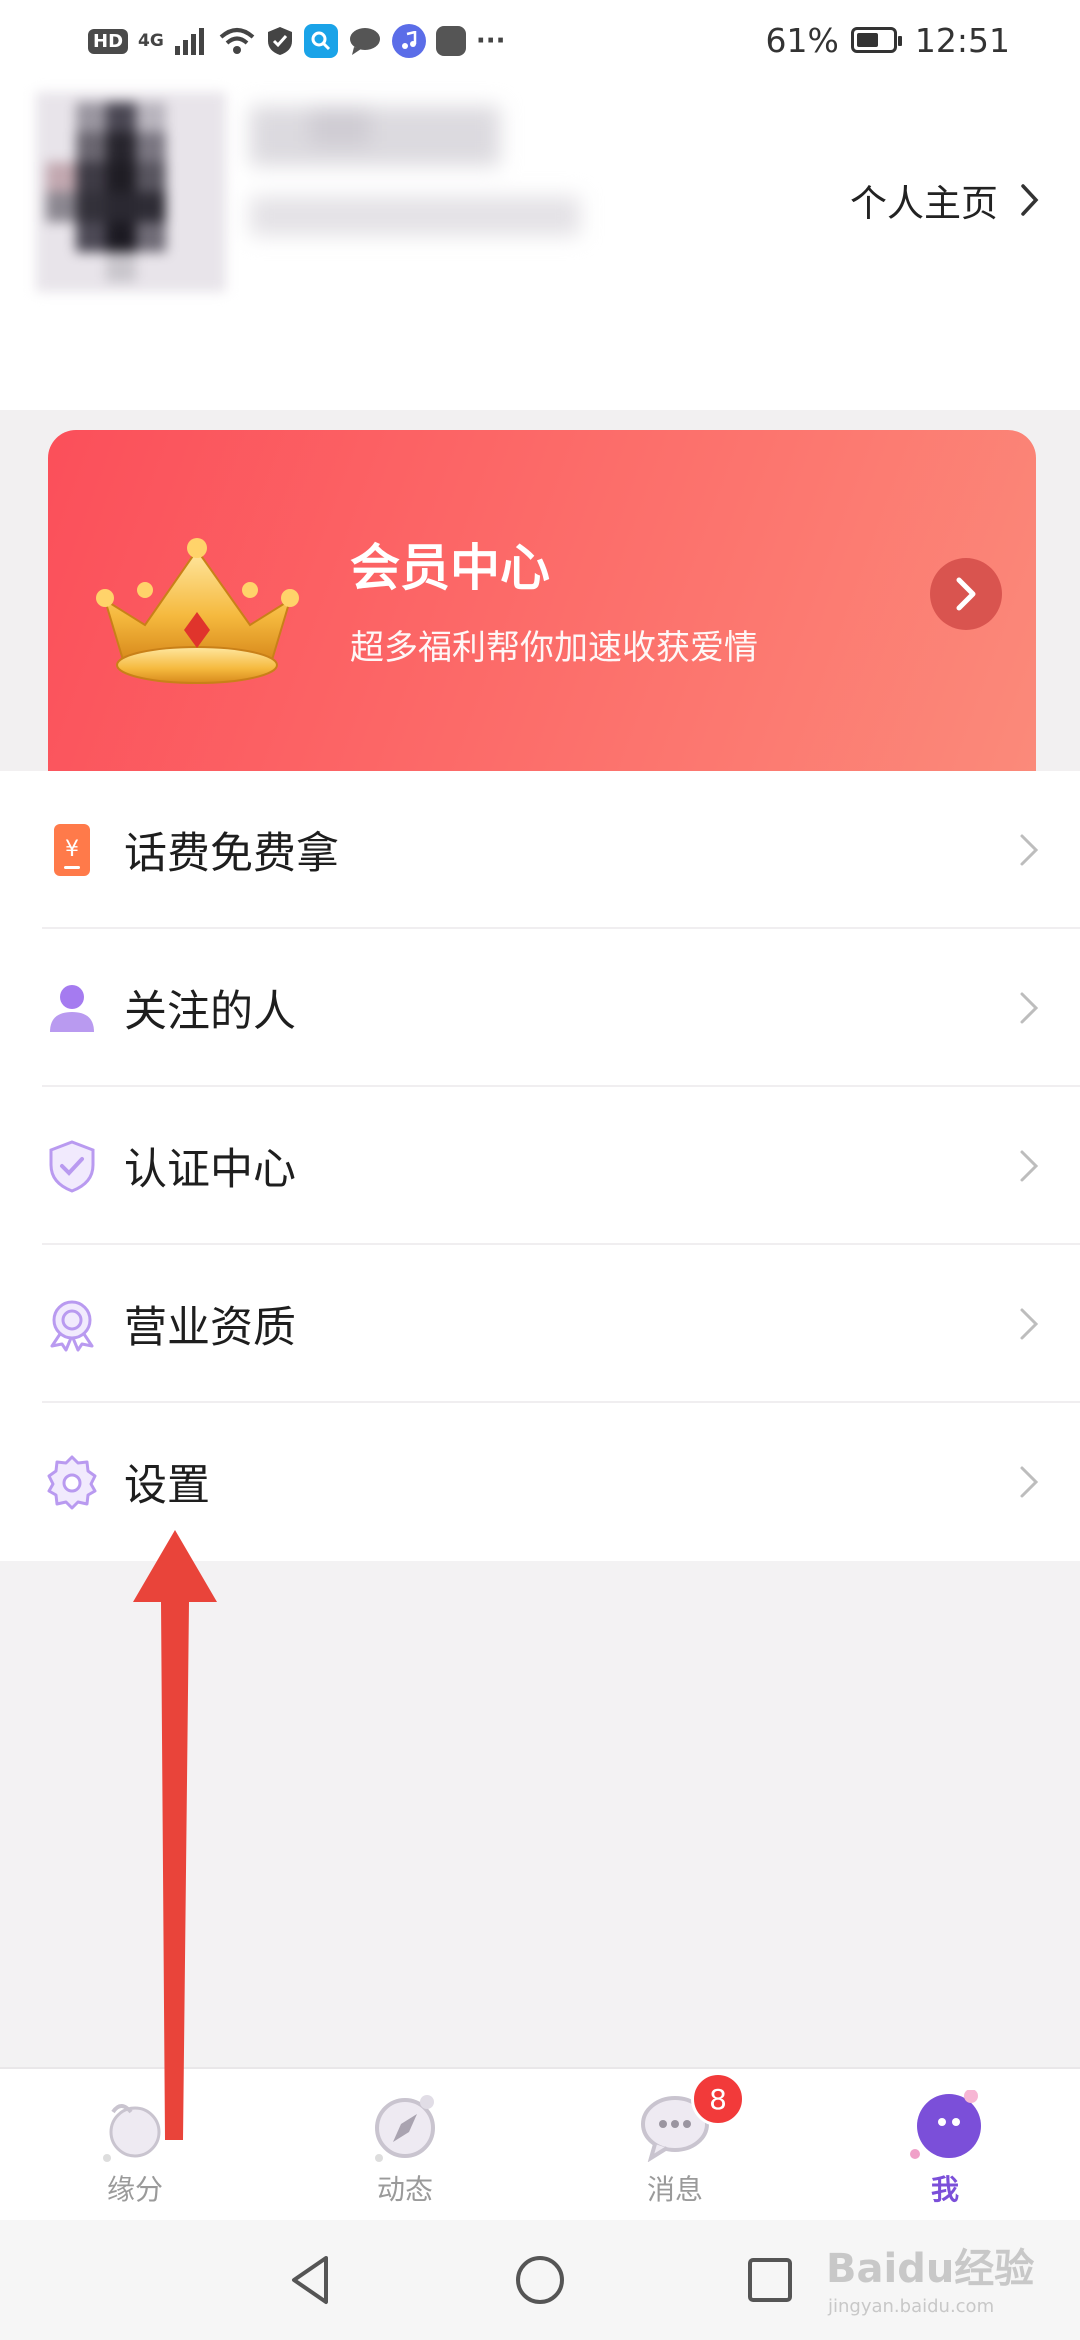 The image size is (1080, 2340). What do you see at coordinates (108, 41) in the screenshot?
I see `hd-indicator: HD` at bounding box center [108, 41].